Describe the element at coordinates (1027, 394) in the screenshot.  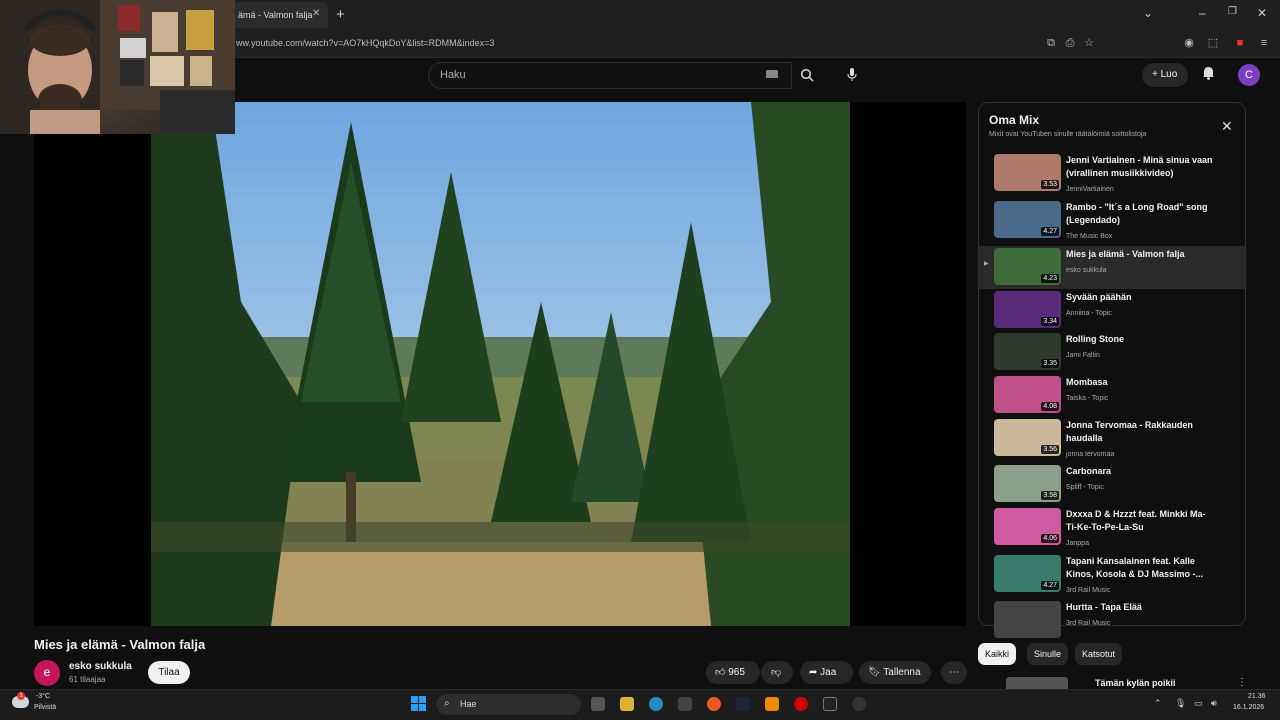
I see `mix-item-thumbnail: 4.08` at that location.